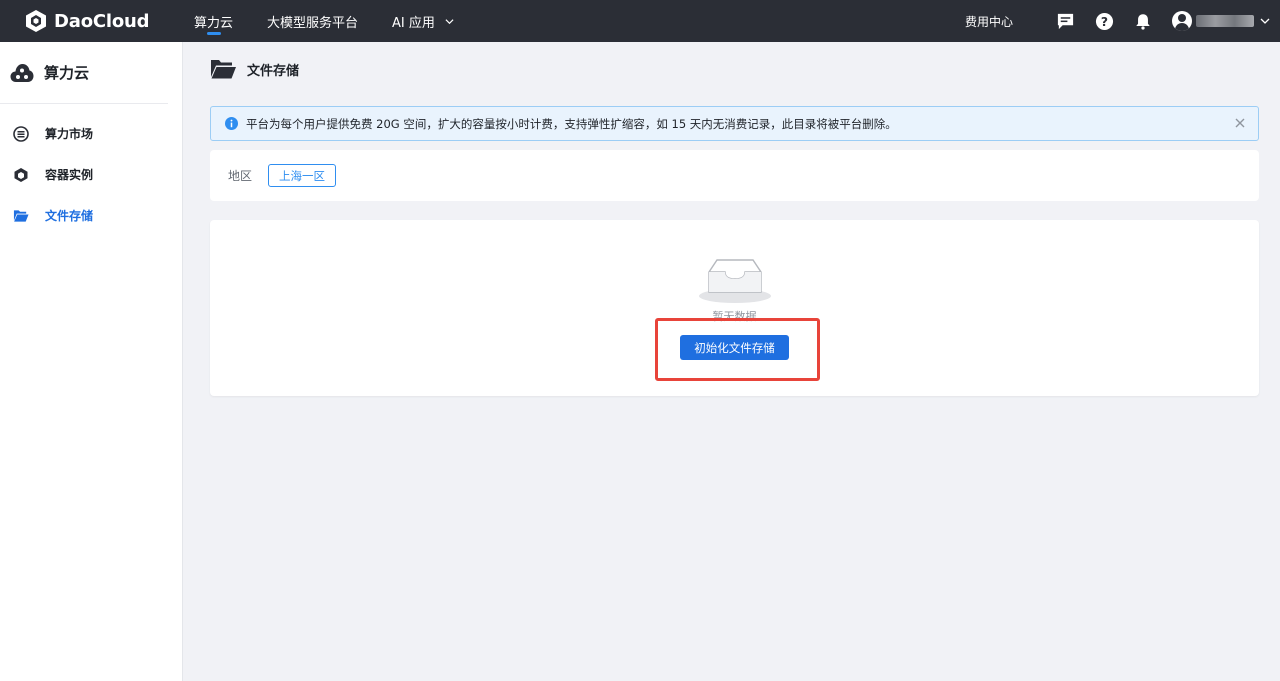  What do you see at coordinates (21, 133) in the screenshot?
I see `market-icon` at bounding box center [21, 133].